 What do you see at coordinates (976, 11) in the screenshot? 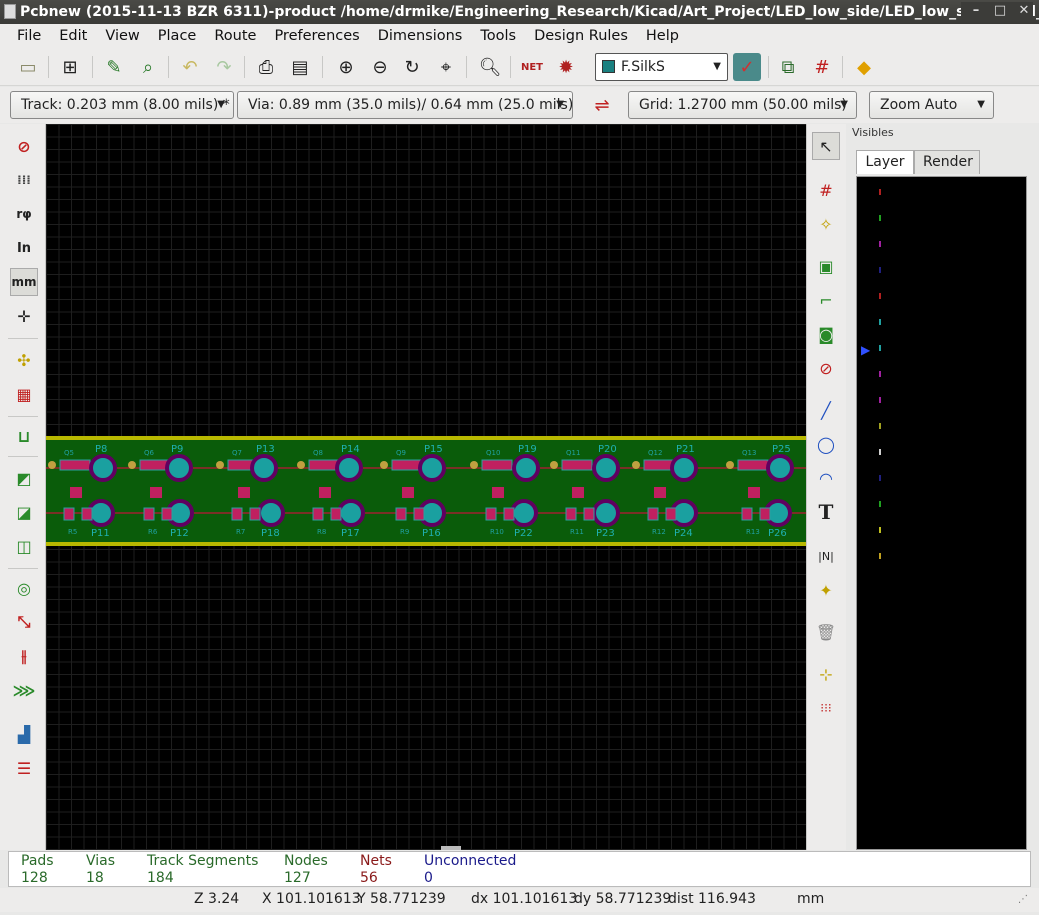
I see `minimize-icon: –` at bounding box center [976, 11].